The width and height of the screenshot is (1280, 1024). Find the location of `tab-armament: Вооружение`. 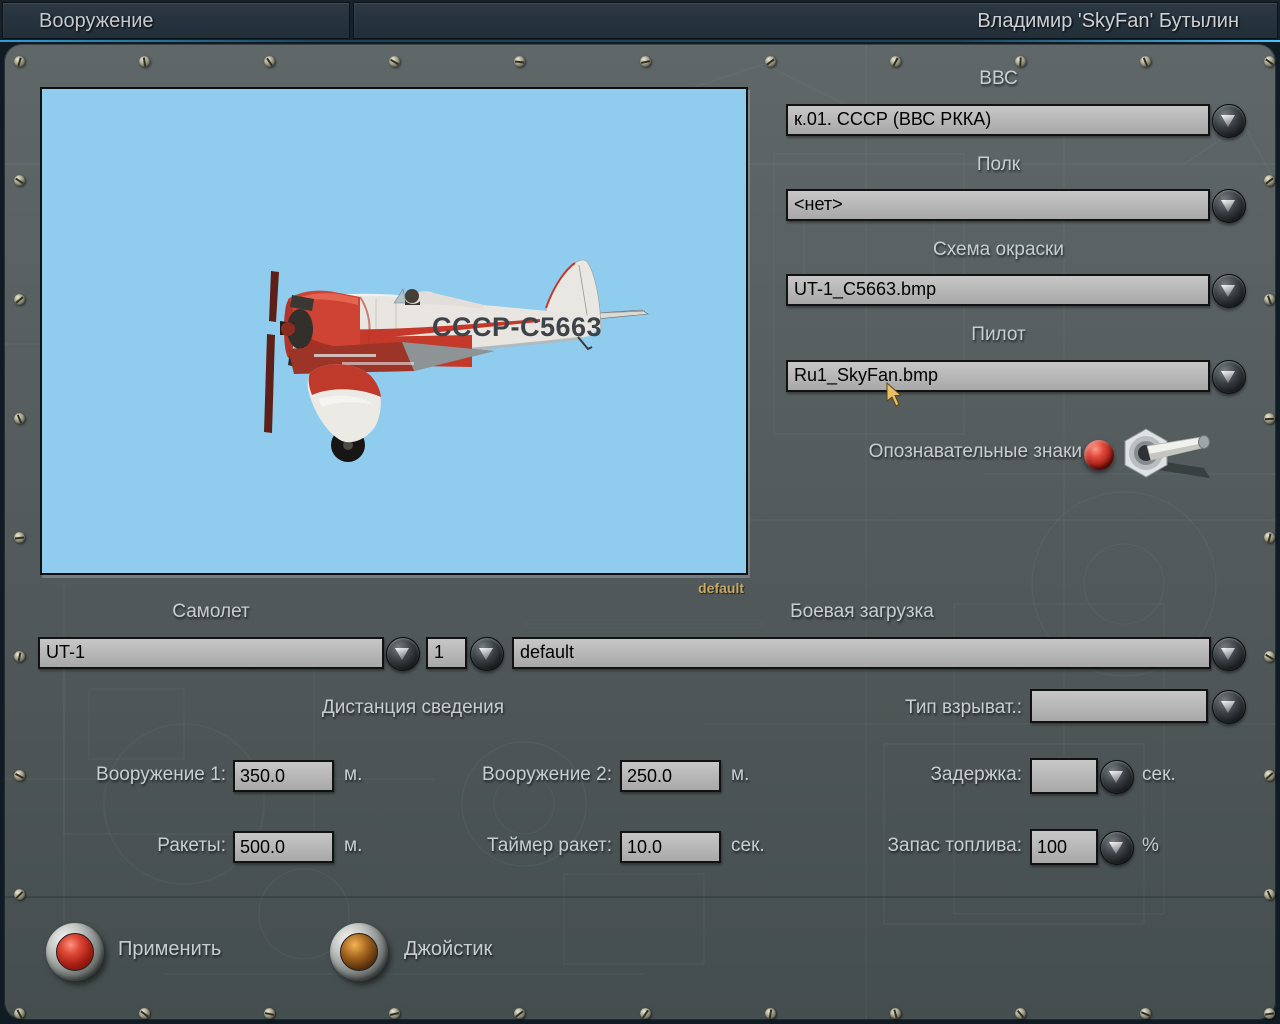

tab-armament: Вооружение is located at coordinates (176, 20).